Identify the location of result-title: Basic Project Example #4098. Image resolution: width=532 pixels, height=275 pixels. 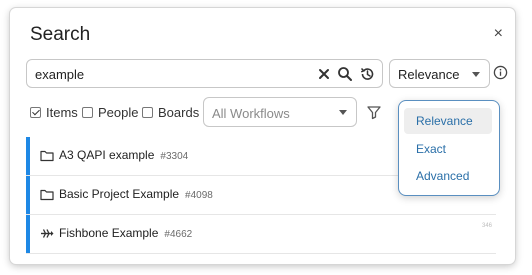
(136, 194).